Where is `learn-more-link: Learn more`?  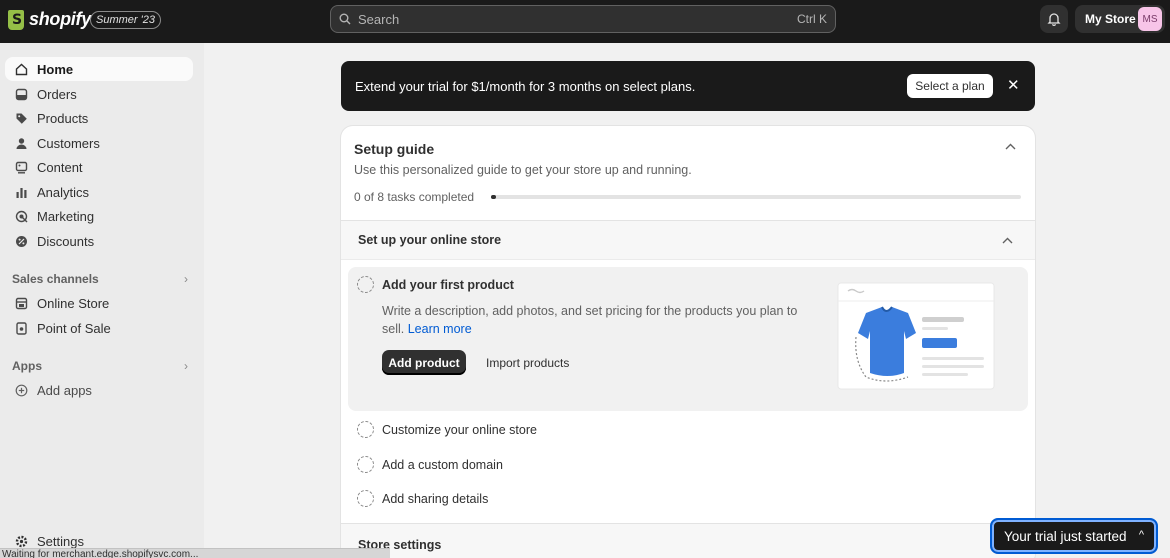
learn-more-link: Learn more is located at coordinates (440, 329).